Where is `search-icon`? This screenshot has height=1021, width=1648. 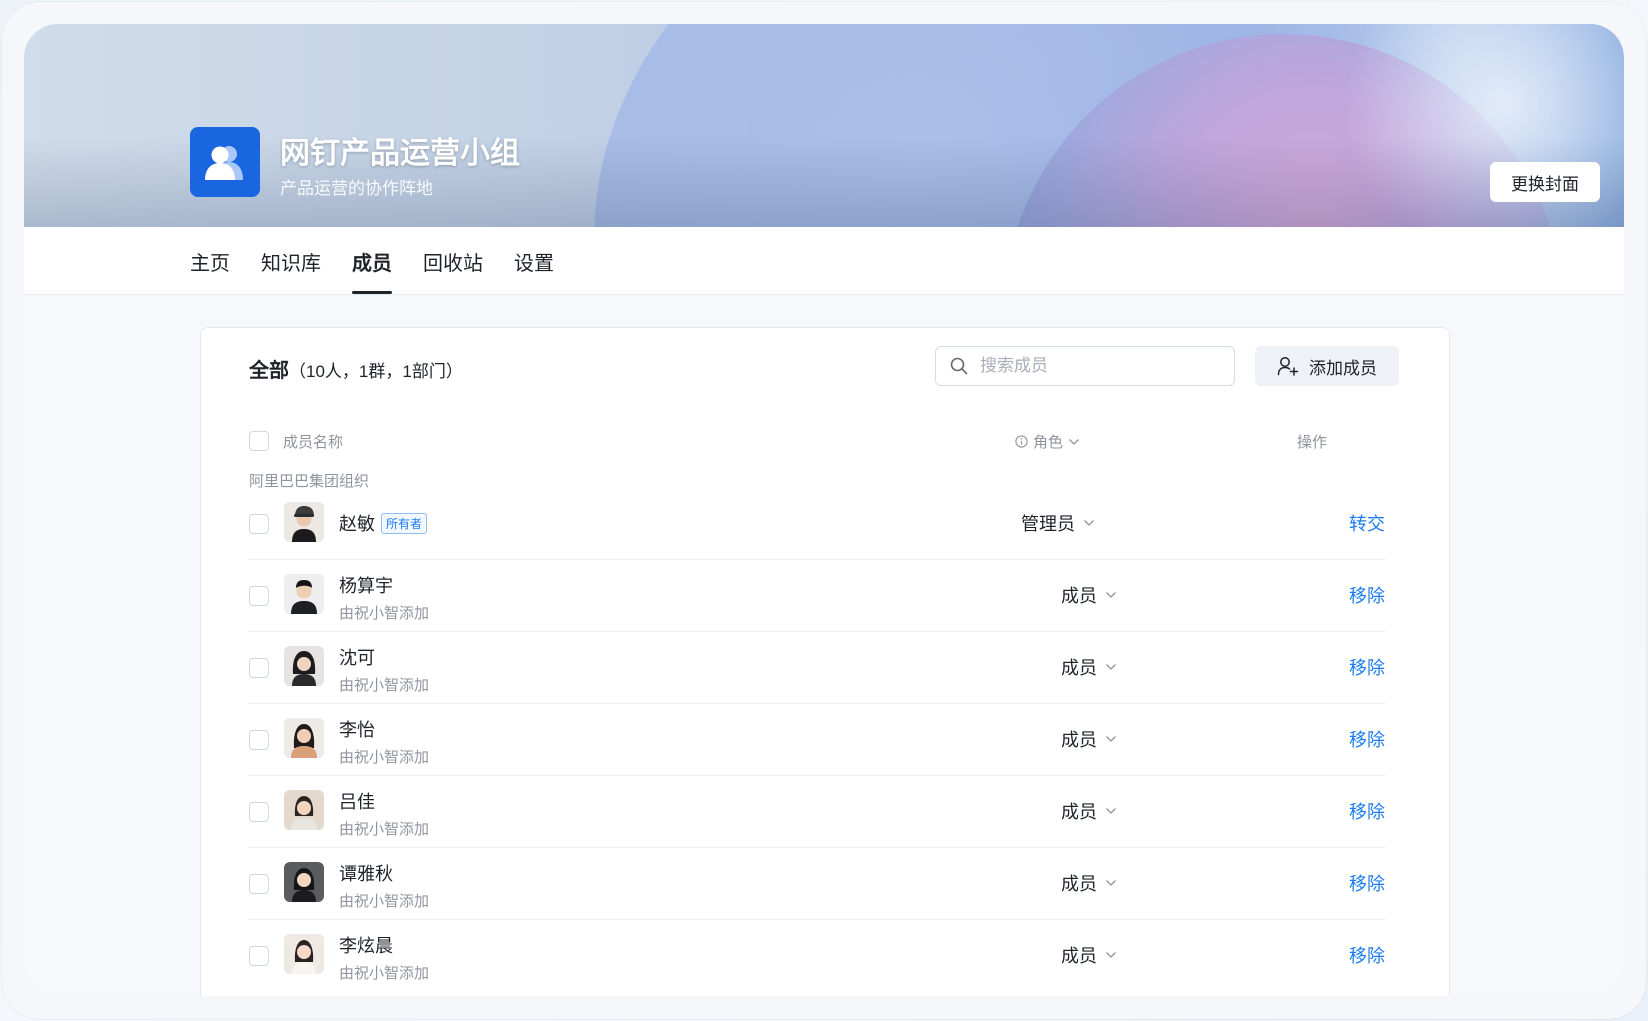 search-icon is located at coordinates (959, 366).